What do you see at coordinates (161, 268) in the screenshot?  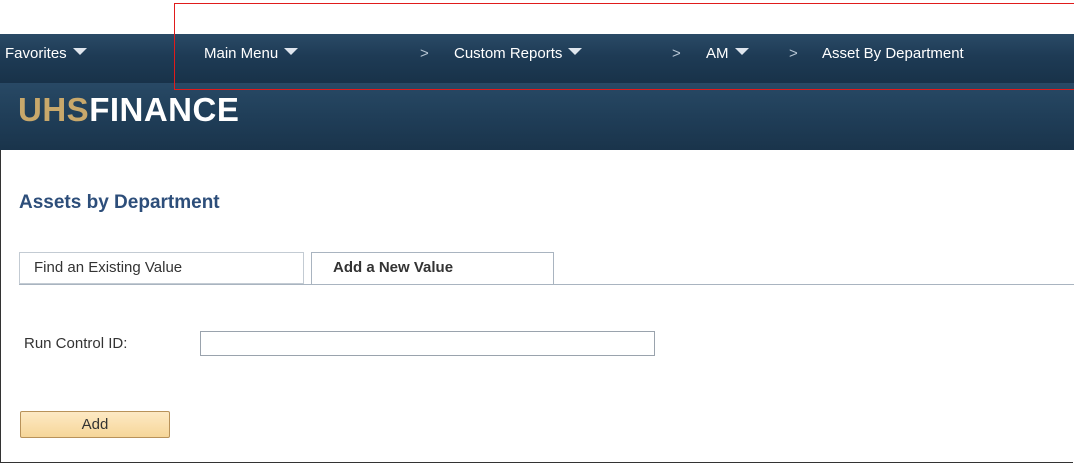 I see `tab-find-existing-value: Find an Existing Value` at bounding box center [161, 268].